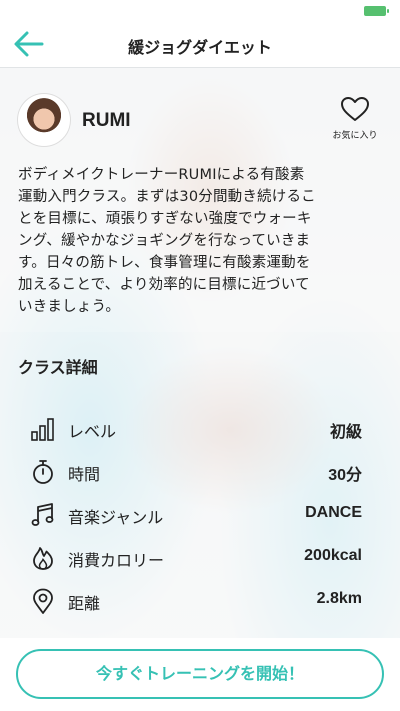 This screenshot has height=711, width=400. Describe the element at coordinates (42, 429) in the screenshot. I see `level-bars-icon` at that location.